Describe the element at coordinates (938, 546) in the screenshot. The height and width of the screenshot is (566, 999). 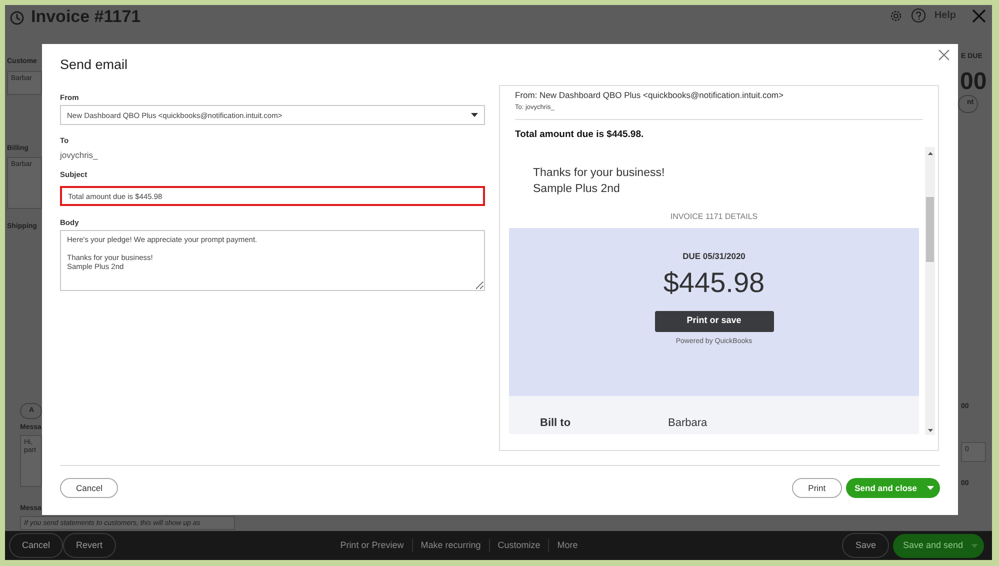
I see `save-and-send-button: Save and send` at that location.